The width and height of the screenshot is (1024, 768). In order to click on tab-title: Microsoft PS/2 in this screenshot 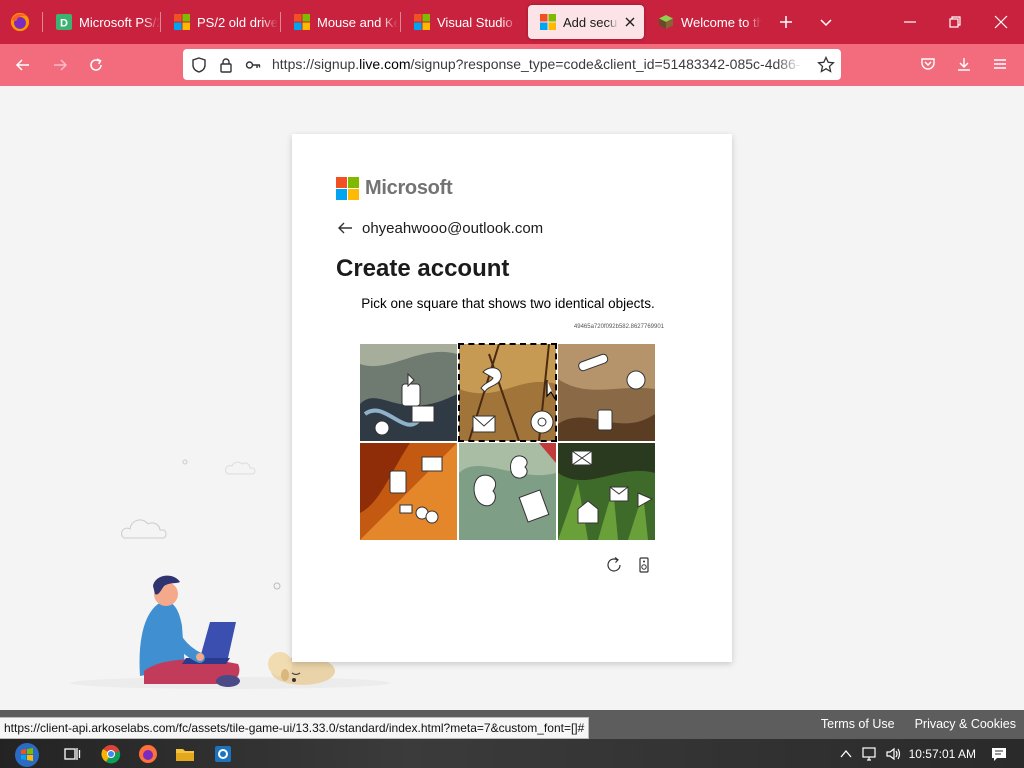, I will do `click(119, 22)`.